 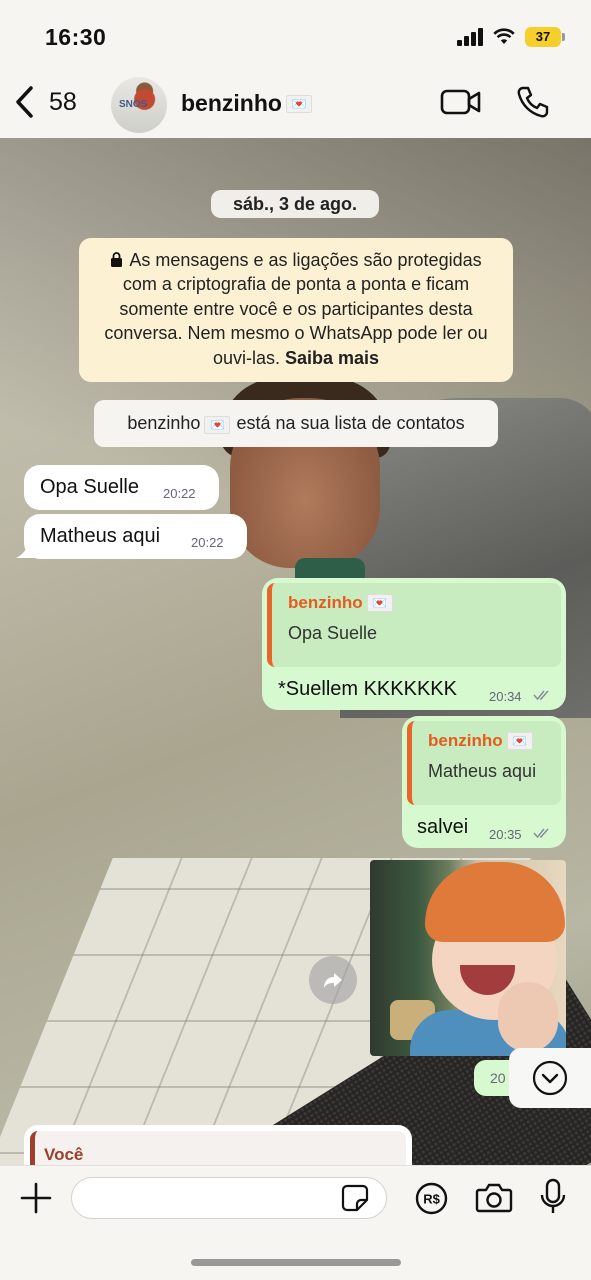 What do you see at coordinates (133, 104) in the screenshot?
I see `avatar-text: SNOS` at bounding box center [133, 104].